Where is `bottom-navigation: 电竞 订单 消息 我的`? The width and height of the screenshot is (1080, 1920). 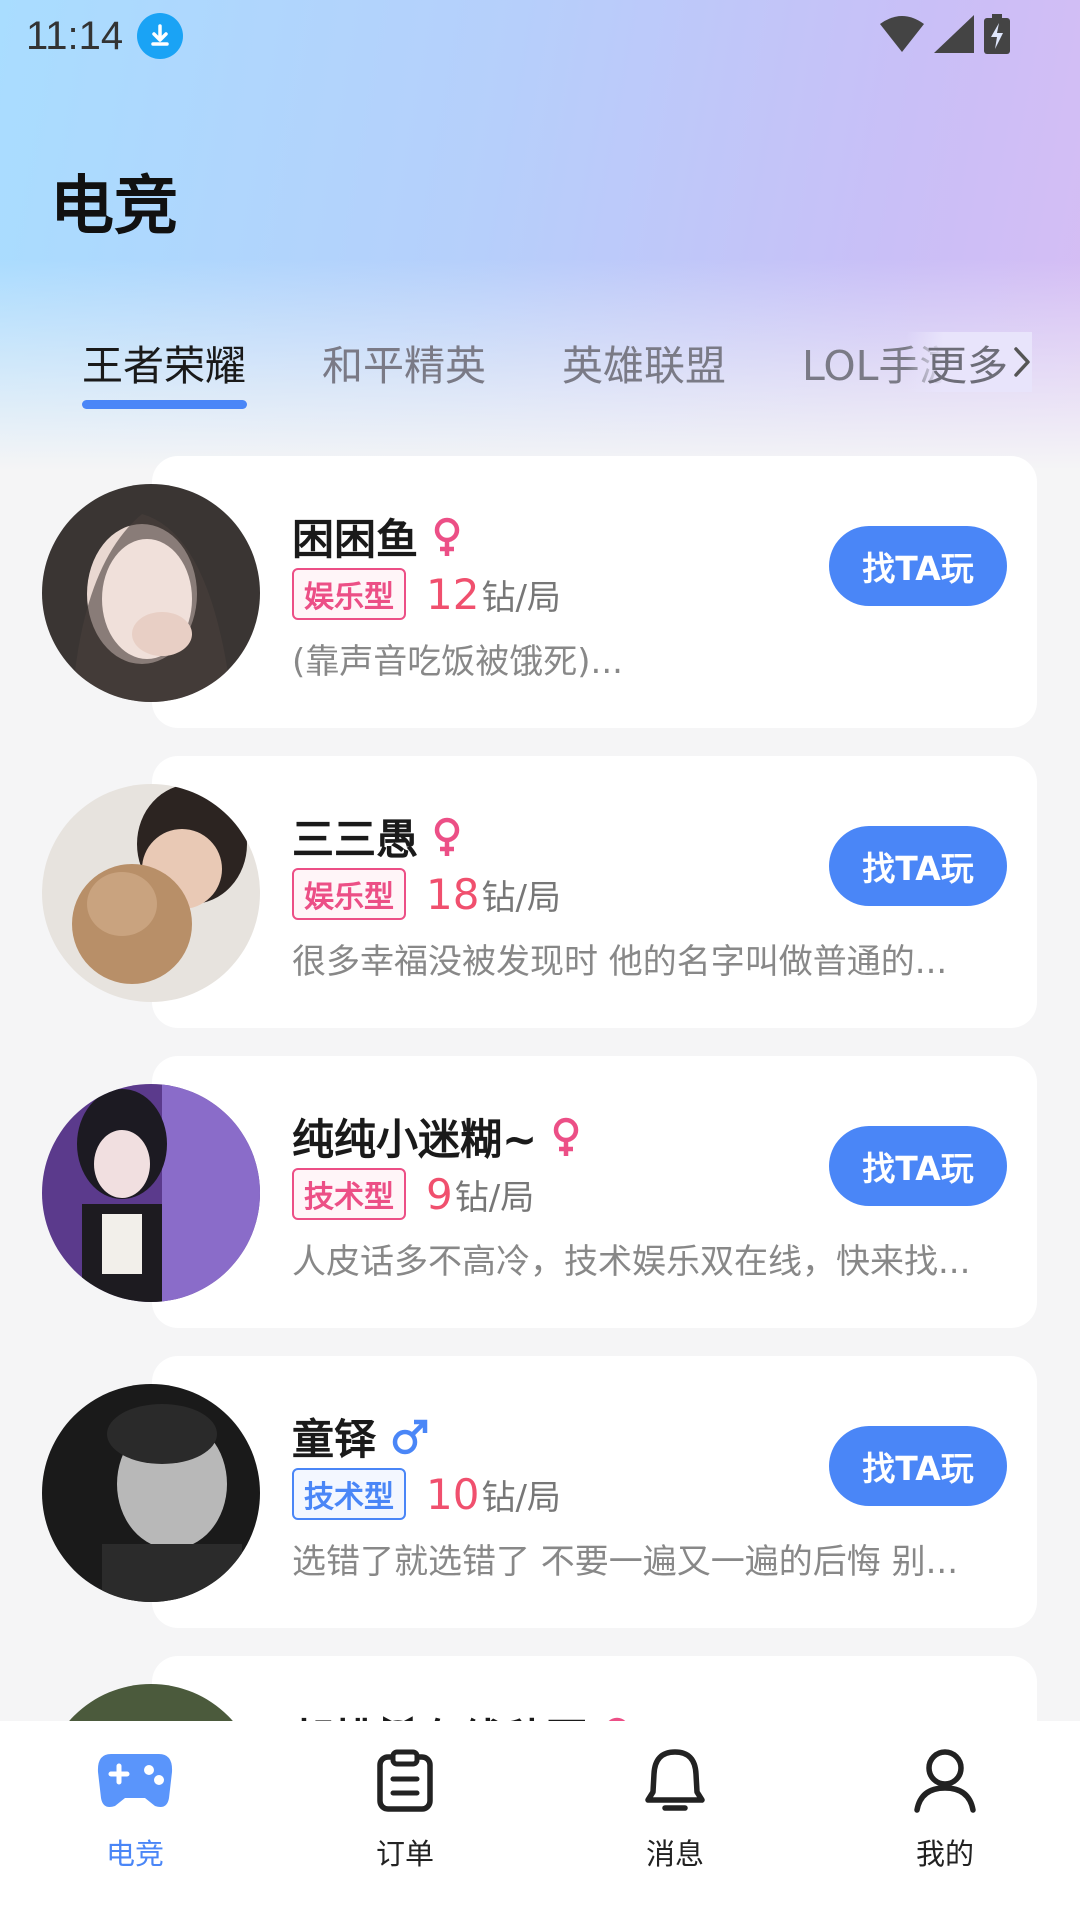 bottom-navigation: 电竞 订单 消息 我的 is located at coordinates (540, 1820).